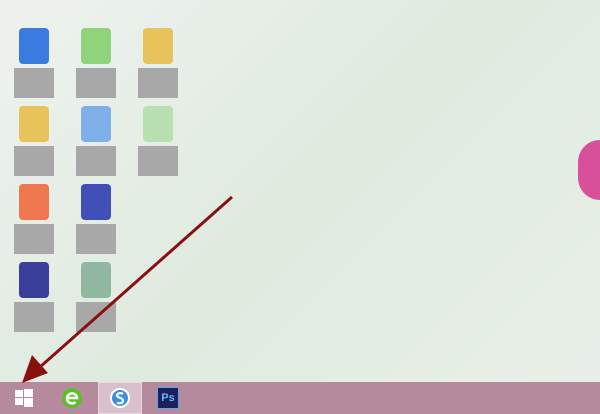 The image size is (600, 414). What do you see at coordinates (72, 398) in the screenshot?
I see `browser-icon` at bounding box center [72, 398].